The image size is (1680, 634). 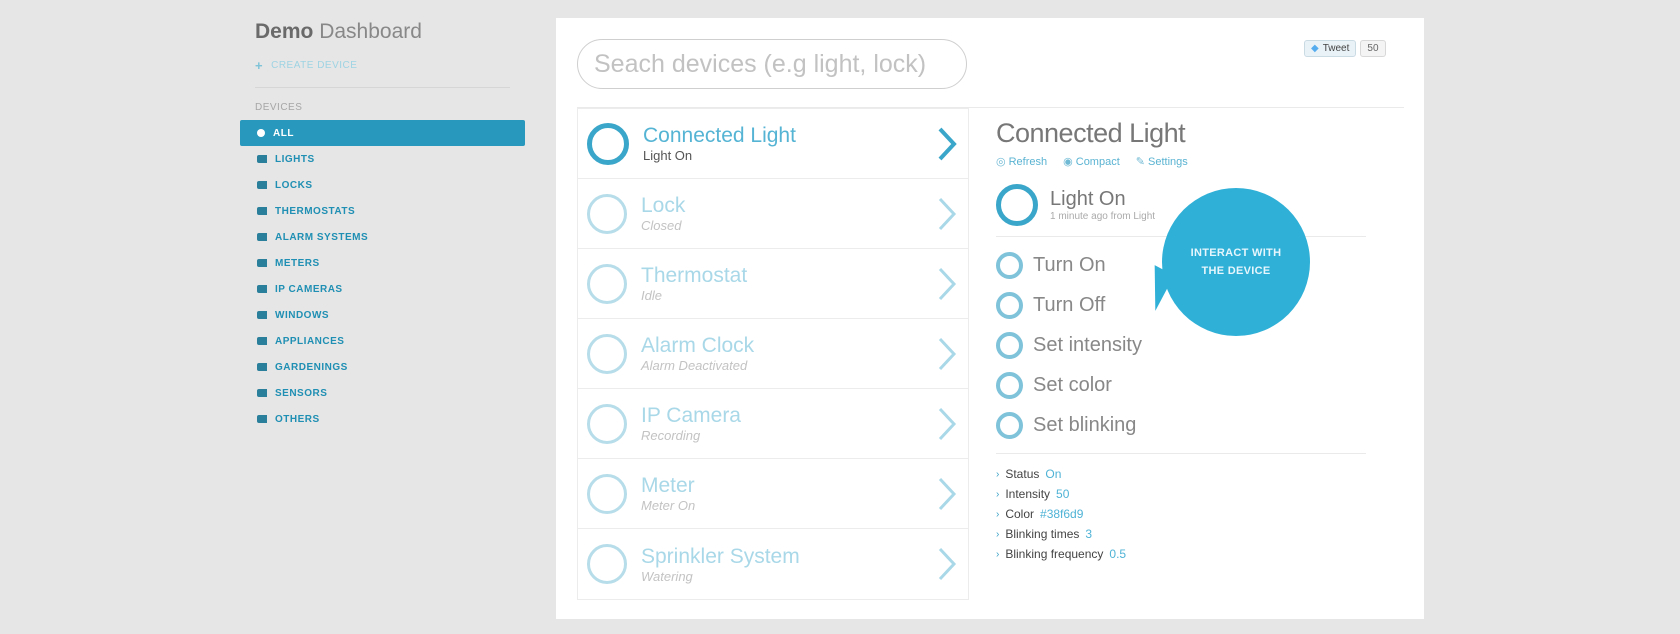 I want to click on app-title: Demo Dashboard, so click(x=338, y=31).